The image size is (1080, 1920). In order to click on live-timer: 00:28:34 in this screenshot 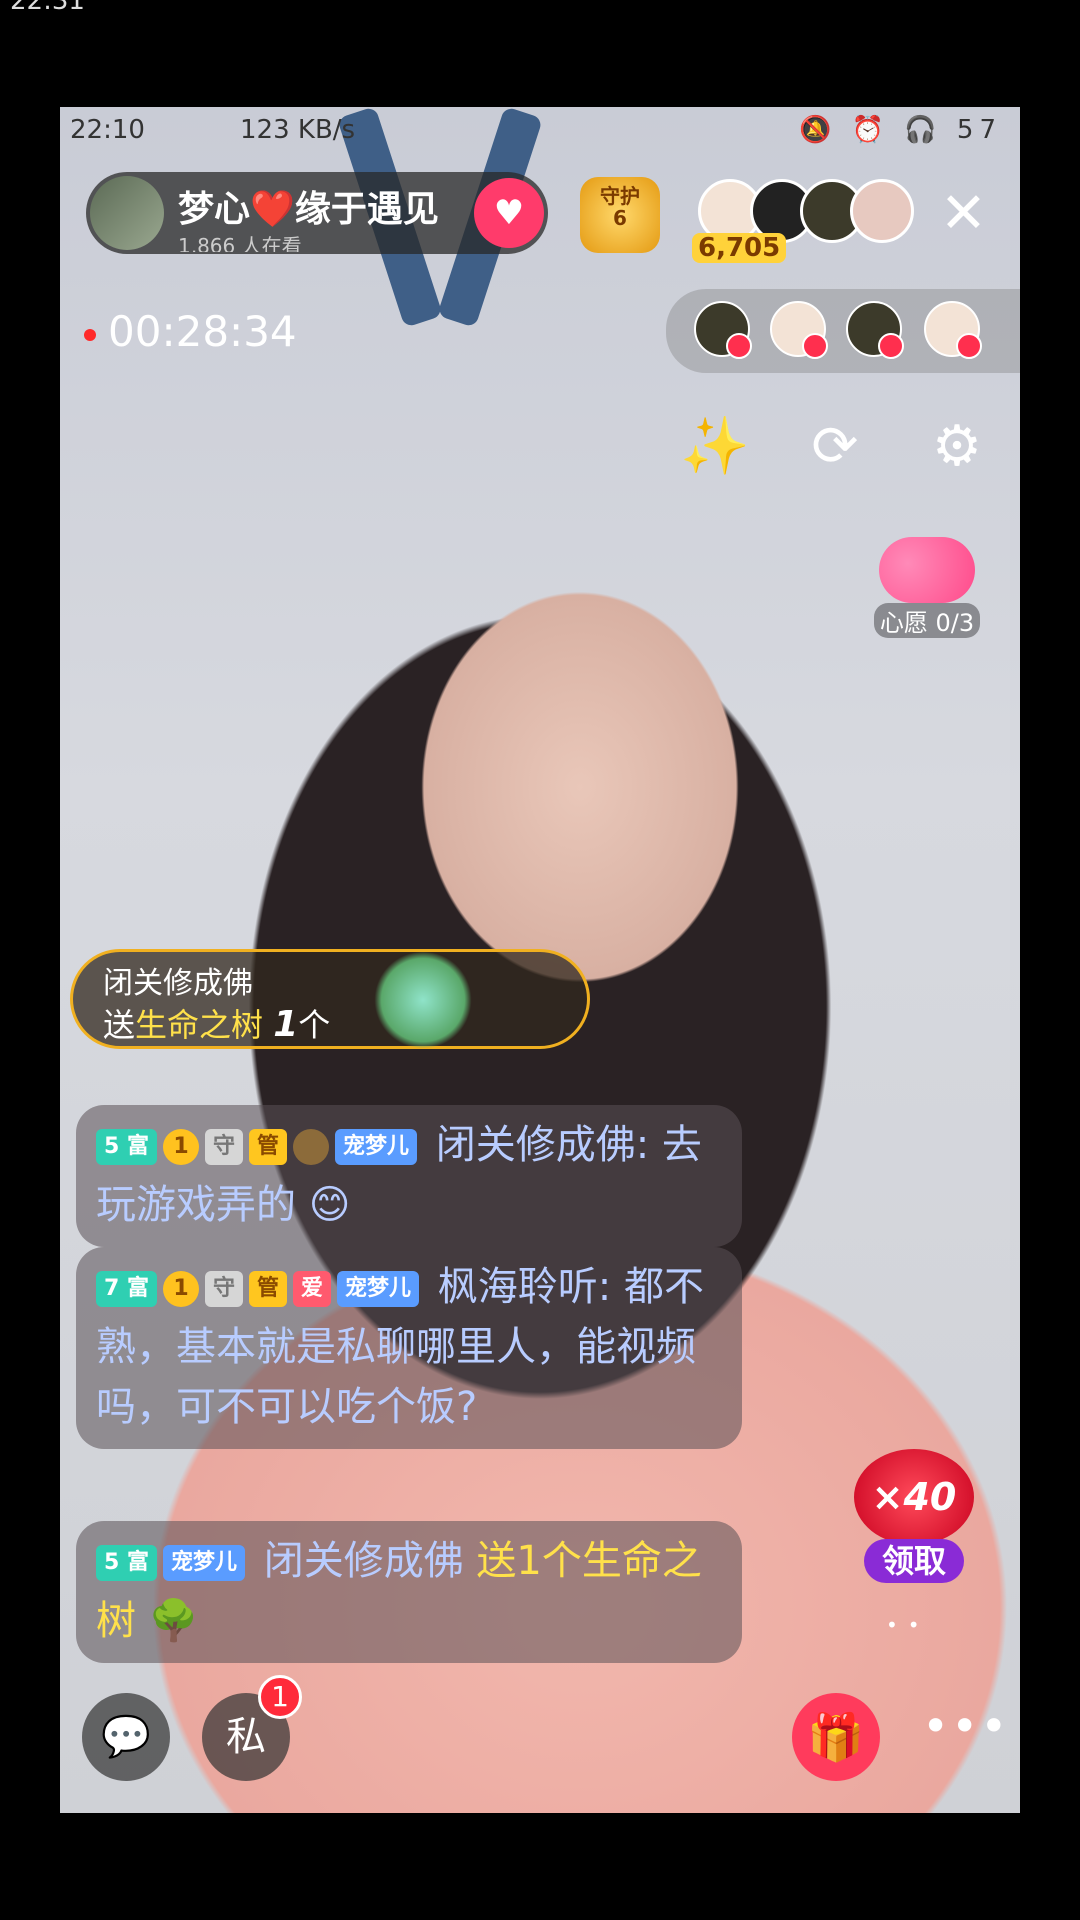, I will do `click(190, 331)`.